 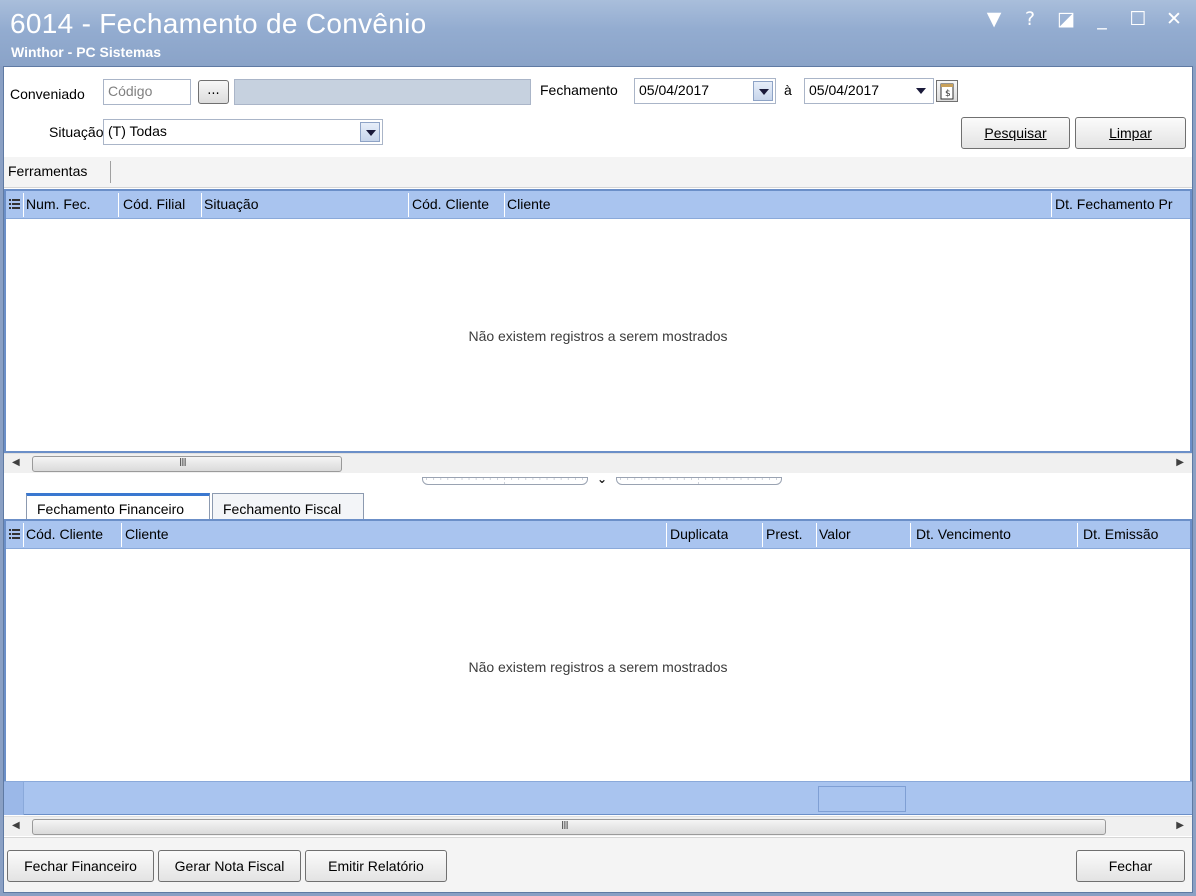 I want to click on close-icon: ✕, so click(x=1174, y=19).